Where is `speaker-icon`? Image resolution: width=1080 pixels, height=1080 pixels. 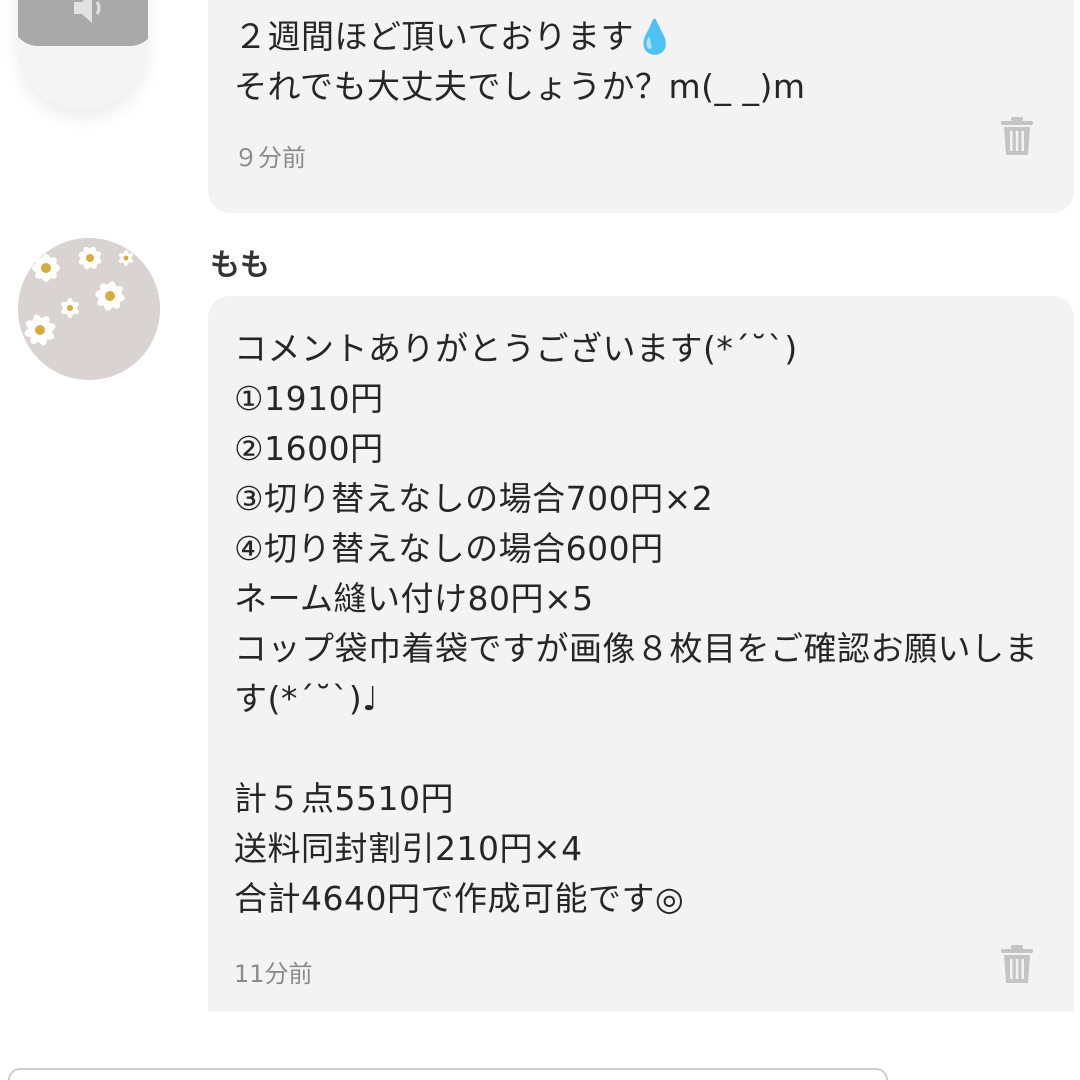
speaker-icon is located at coordinates (87, 11).